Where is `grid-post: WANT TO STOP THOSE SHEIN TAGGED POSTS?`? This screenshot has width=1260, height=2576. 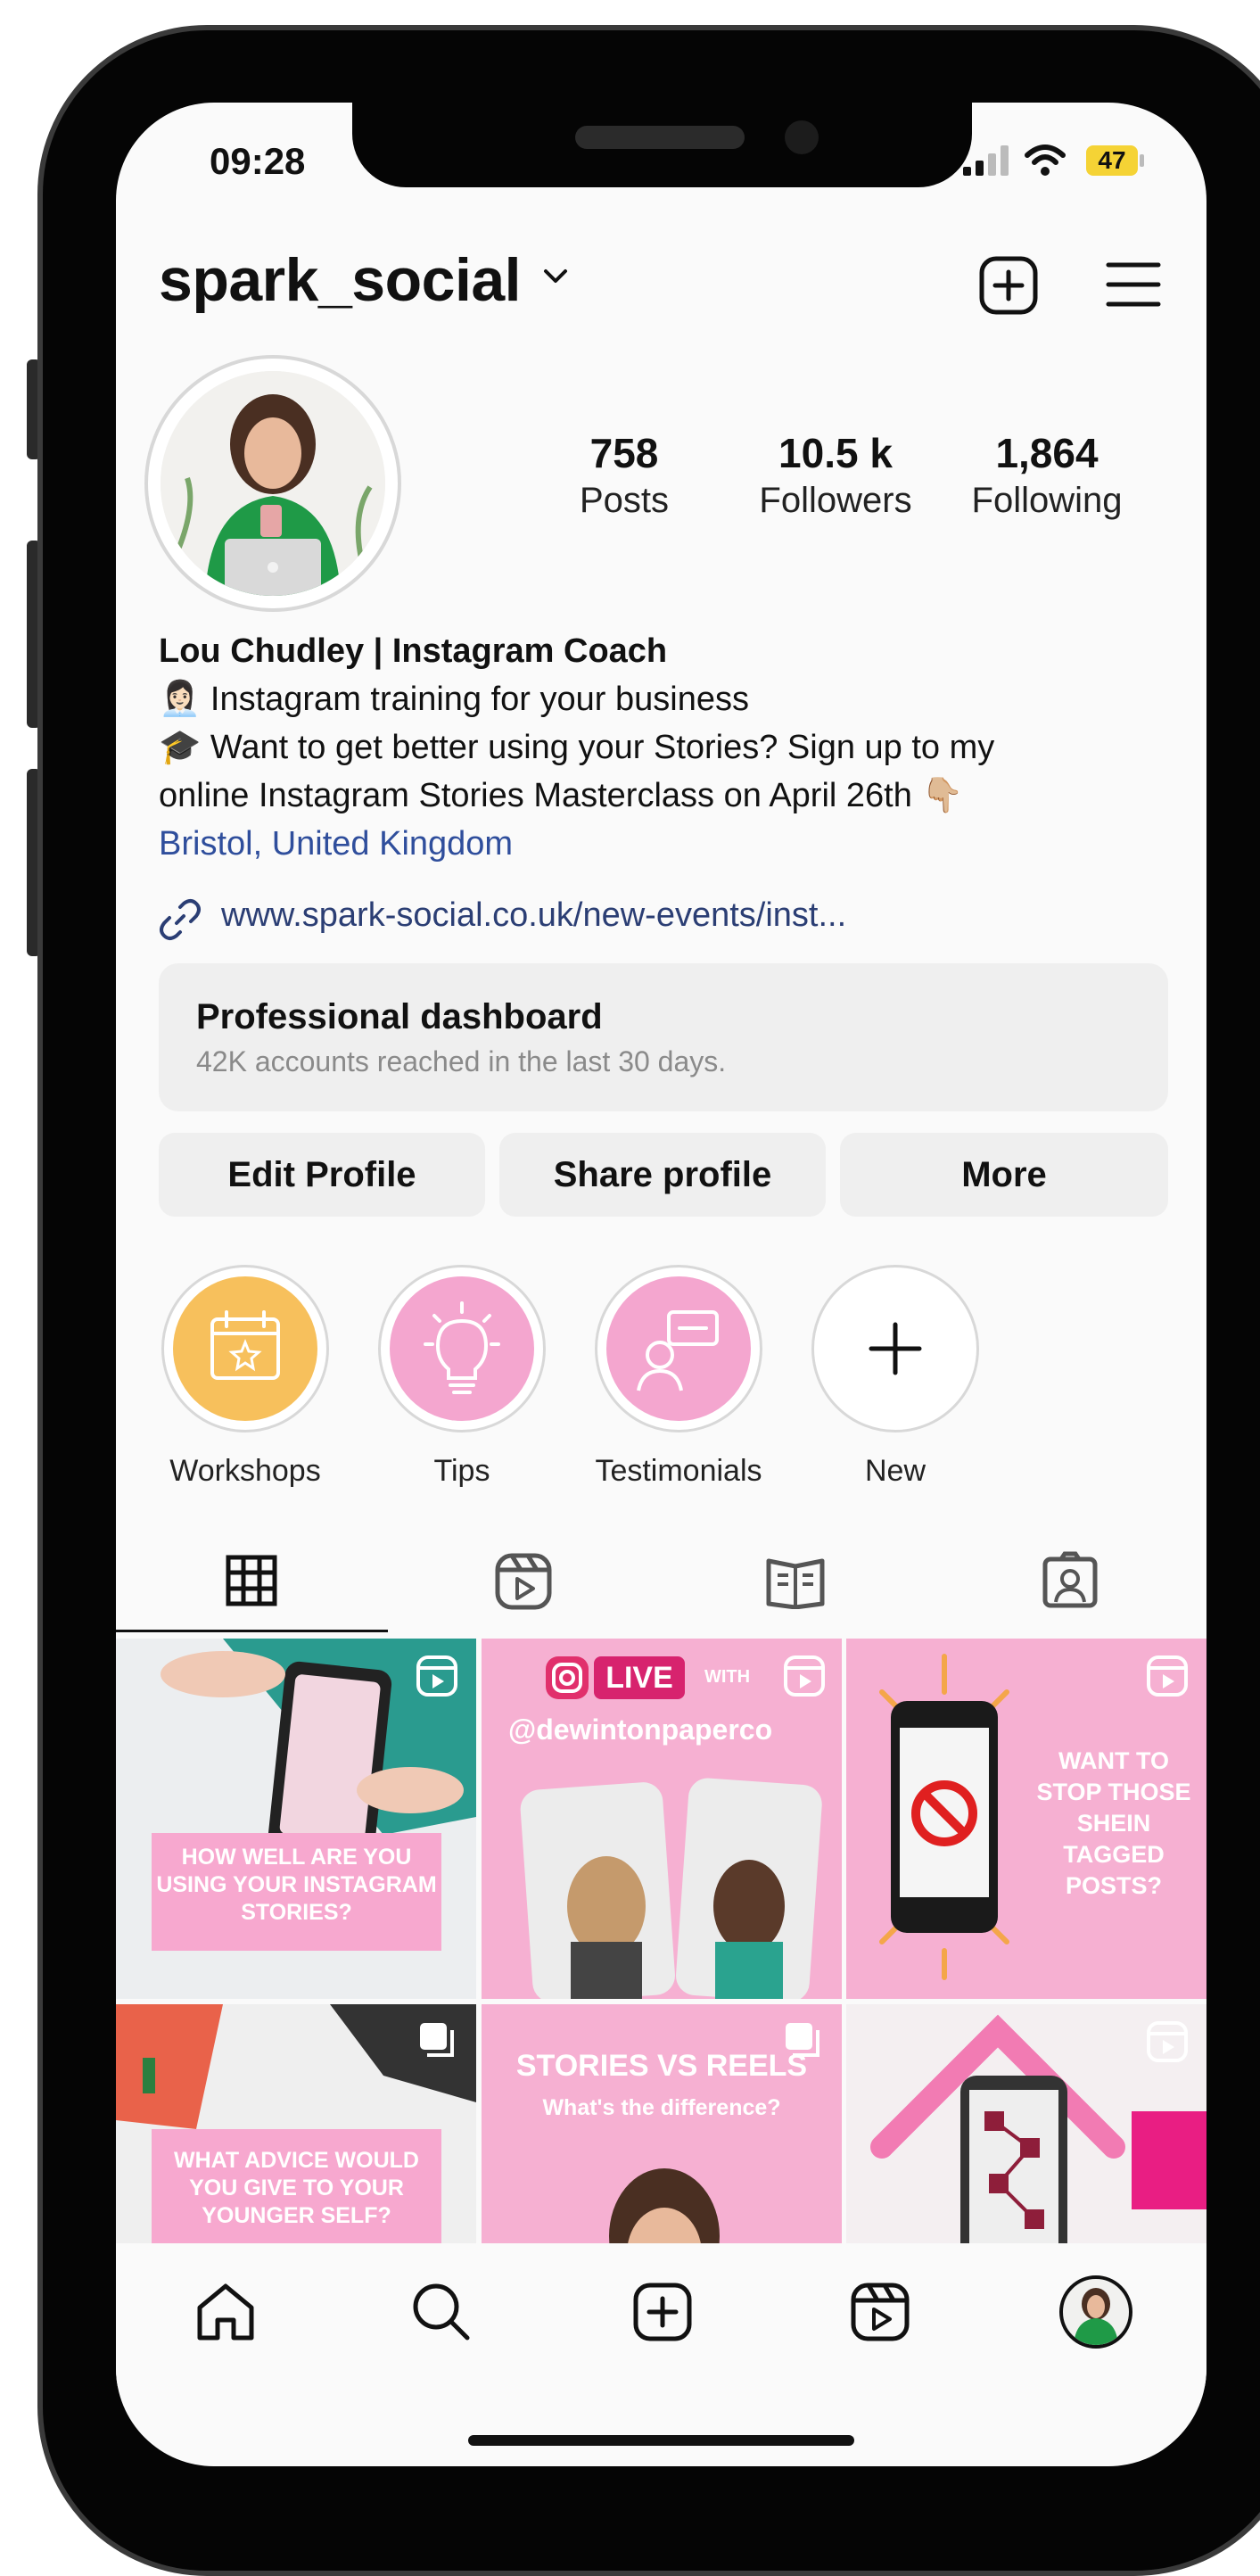 grid-post: WANT TO STOP THOSE SHEIN TAGGED POSTS? is located at coordinates (1026, 1819).